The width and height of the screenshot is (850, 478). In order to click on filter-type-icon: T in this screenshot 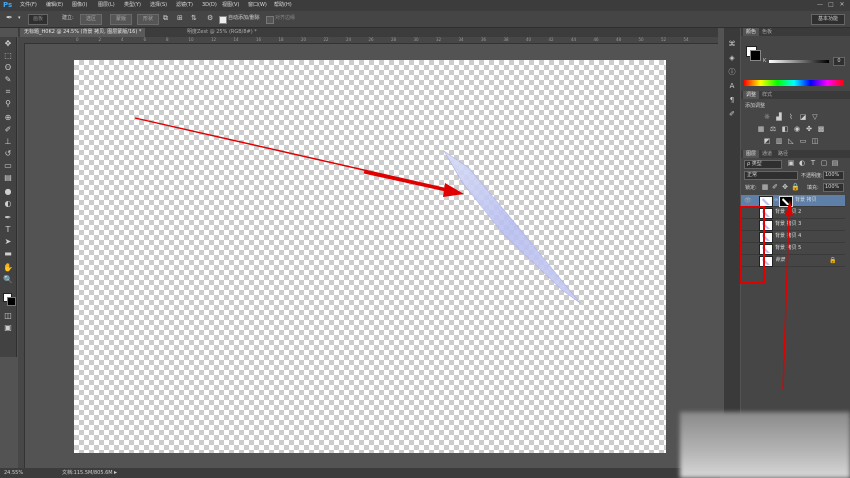, I will do `click(813, 163)`.